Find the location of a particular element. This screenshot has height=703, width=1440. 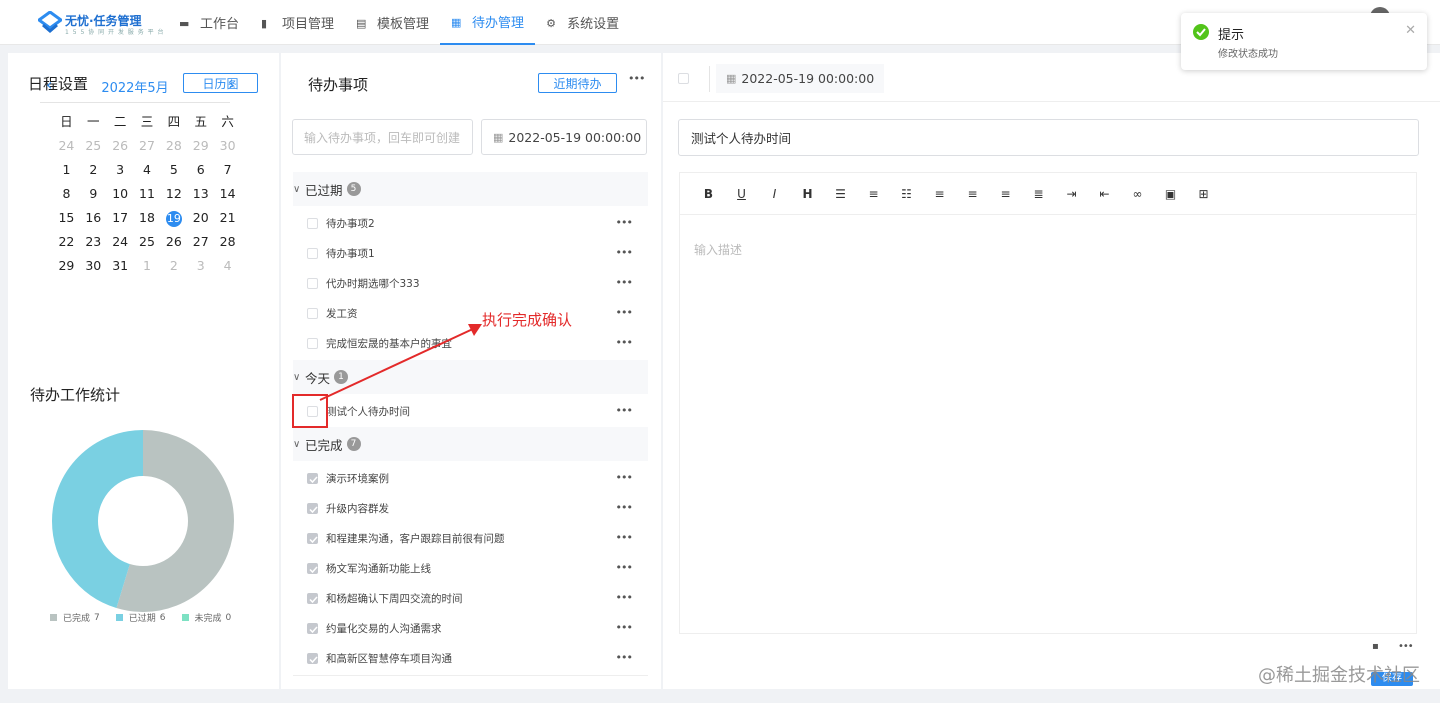

task-list-icon: ☷ is located at coordinates (906, 194).